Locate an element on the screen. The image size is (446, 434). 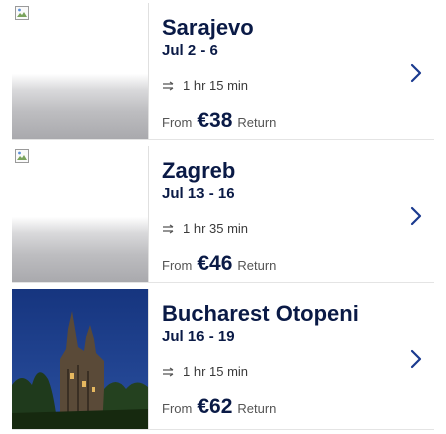
price-row: From €46 Return is located at coordinates (277, 264).